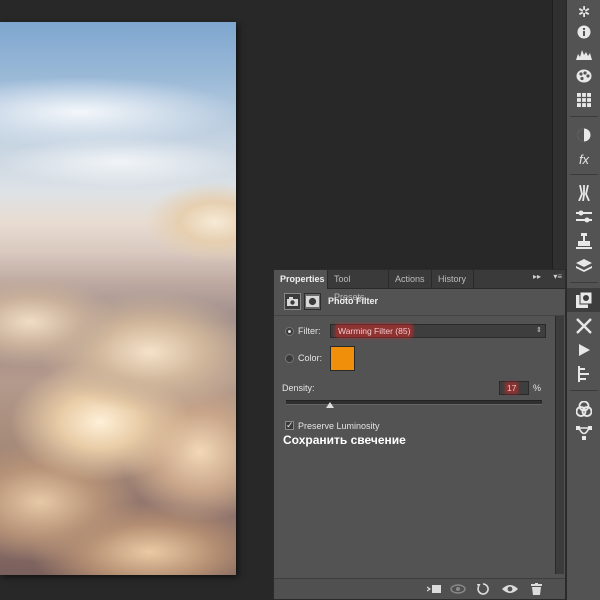  What do you see at coordinates (583, 32) in the screenshot?
I see `info-icon` at bounding box center [583, 32].